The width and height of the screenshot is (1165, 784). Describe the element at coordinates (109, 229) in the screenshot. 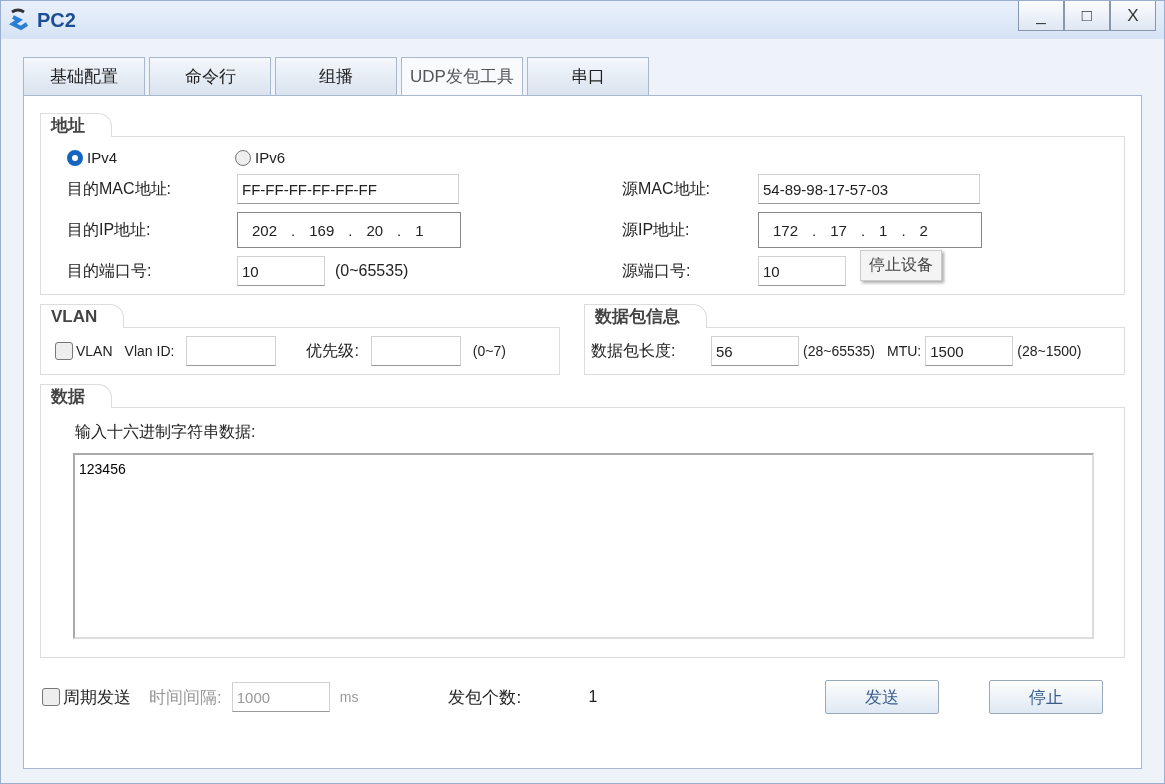

I see `field-label: 目的IP地址:` at that location.